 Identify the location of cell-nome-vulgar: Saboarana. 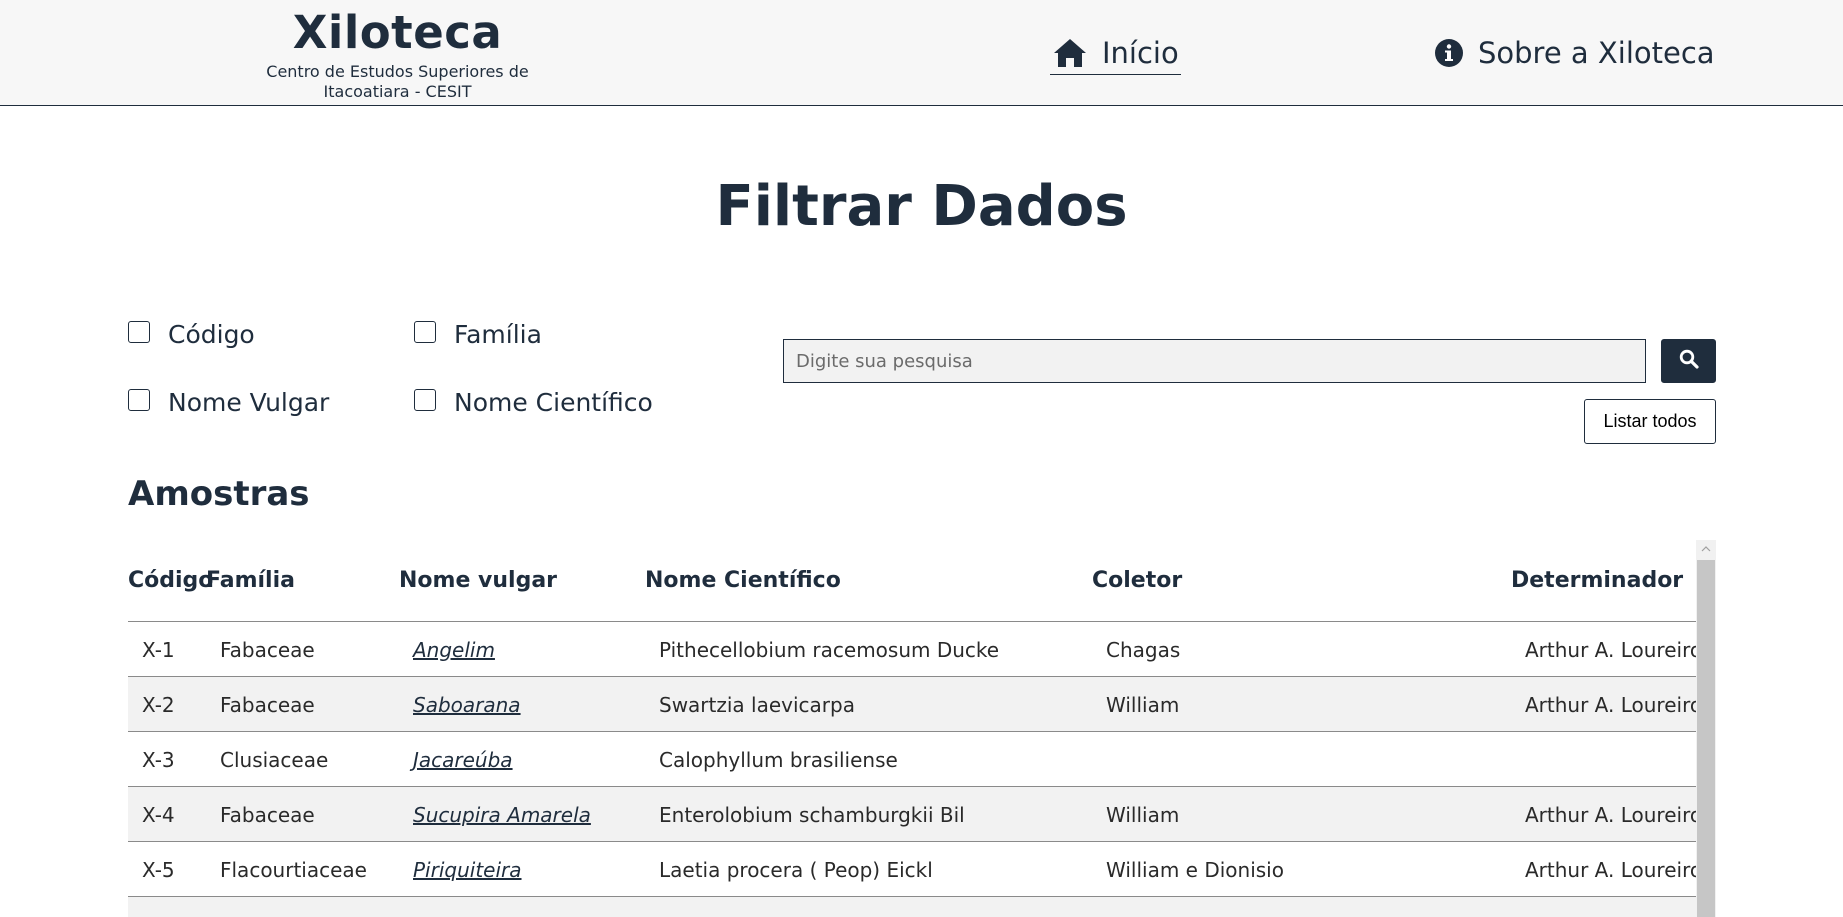
(467, 705).